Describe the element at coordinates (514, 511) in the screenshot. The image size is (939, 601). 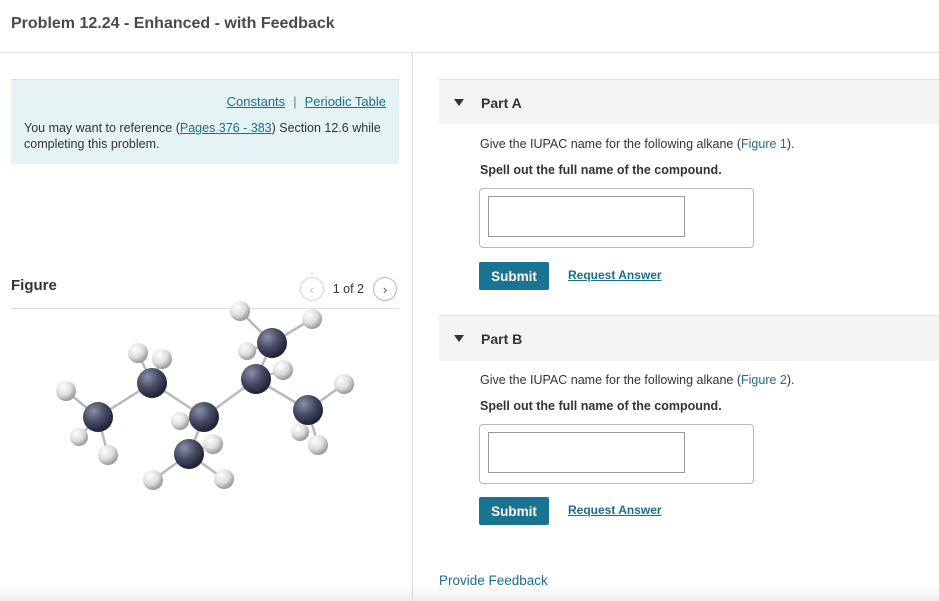
I see `part-b-submit-button: Submit` at that location.